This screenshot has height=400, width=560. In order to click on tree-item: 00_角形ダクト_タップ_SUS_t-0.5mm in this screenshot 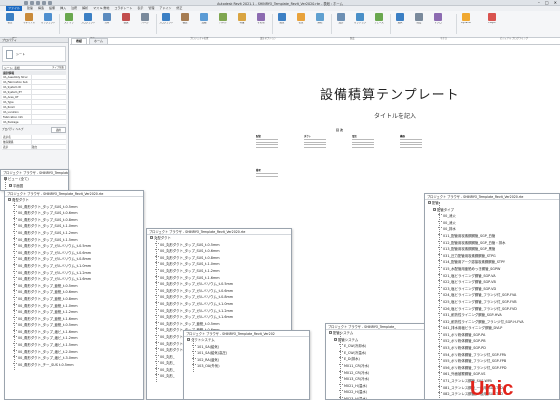, I will do `click(74, 207)`.